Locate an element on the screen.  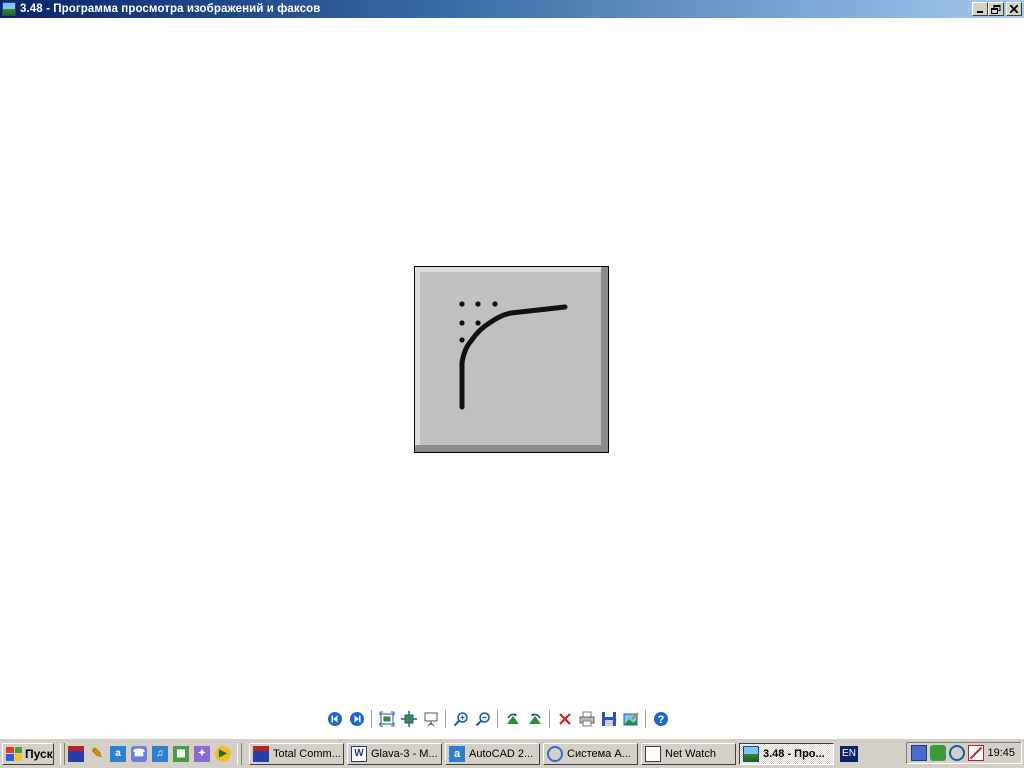
best-fit-button is located at coordinates (387, 719).